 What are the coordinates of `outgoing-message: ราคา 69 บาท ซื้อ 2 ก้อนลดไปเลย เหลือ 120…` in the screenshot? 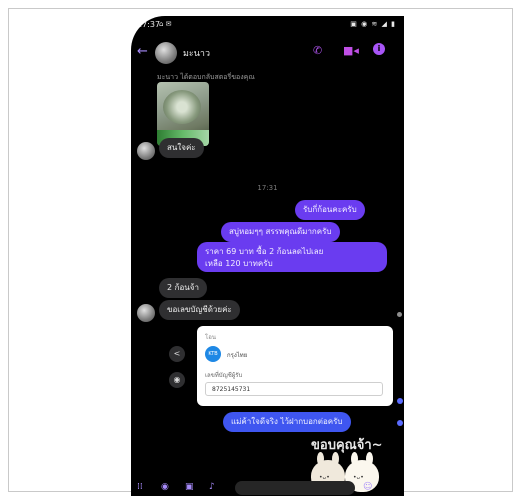 It's located at (292, 257).